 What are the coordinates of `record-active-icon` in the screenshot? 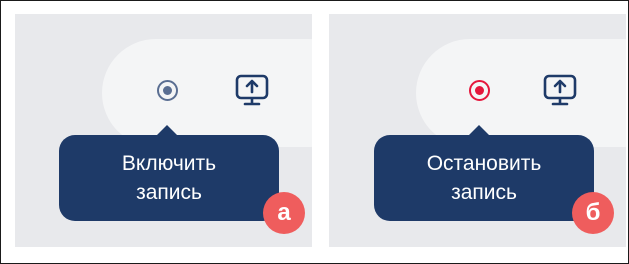 It's located at (479, 90).